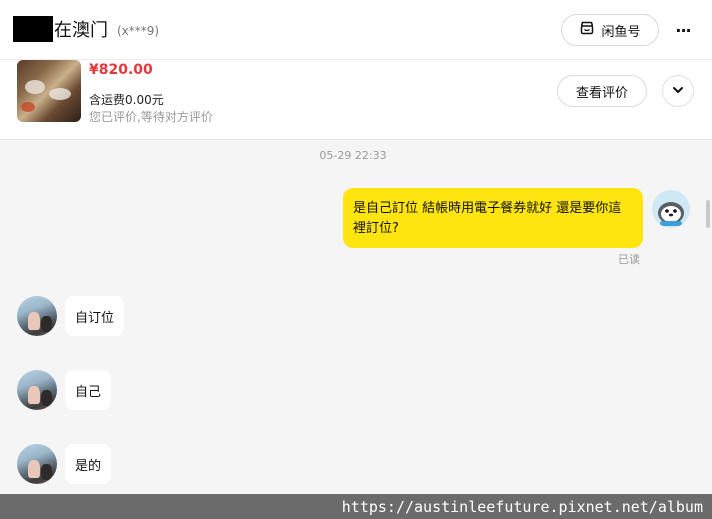 Image resolution: width=712 pixels, height=519 pixels. I want to click on read-status: 已读, so click(629, 259).